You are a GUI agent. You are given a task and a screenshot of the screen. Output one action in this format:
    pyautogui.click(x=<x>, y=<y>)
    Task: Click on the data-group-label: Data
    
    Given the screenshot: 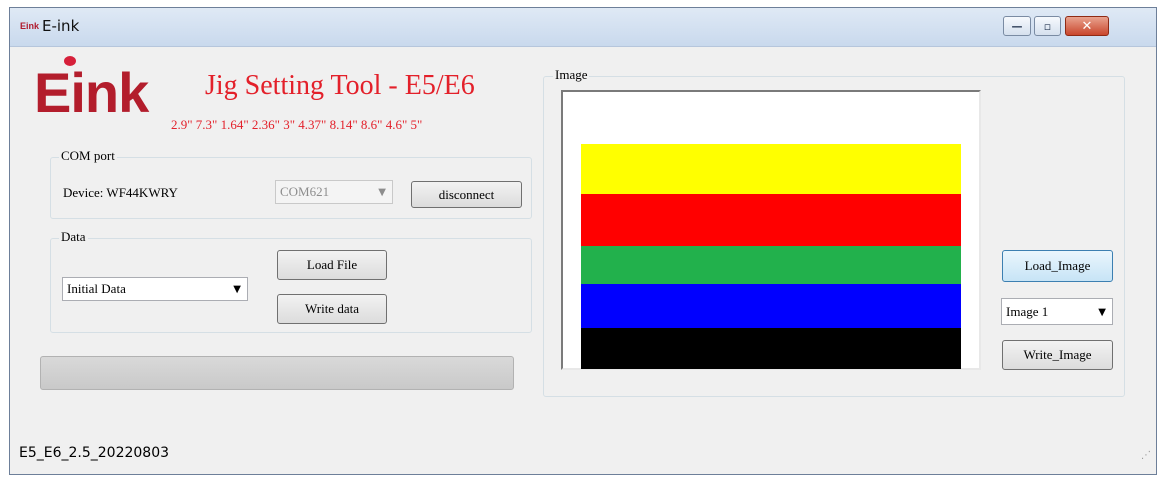 What is the action you would take?
    pyautogui.click(x=73, y=237)
    